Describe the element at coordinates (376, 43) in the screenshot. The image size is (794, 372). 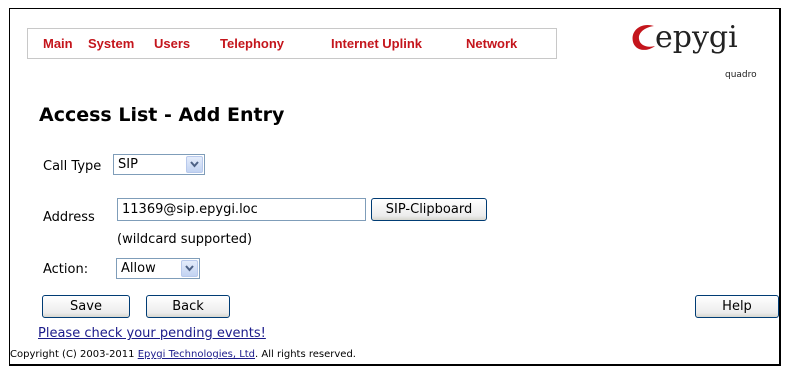
I see `menu-item-internet-uplink: Internet Uplink` at that location.